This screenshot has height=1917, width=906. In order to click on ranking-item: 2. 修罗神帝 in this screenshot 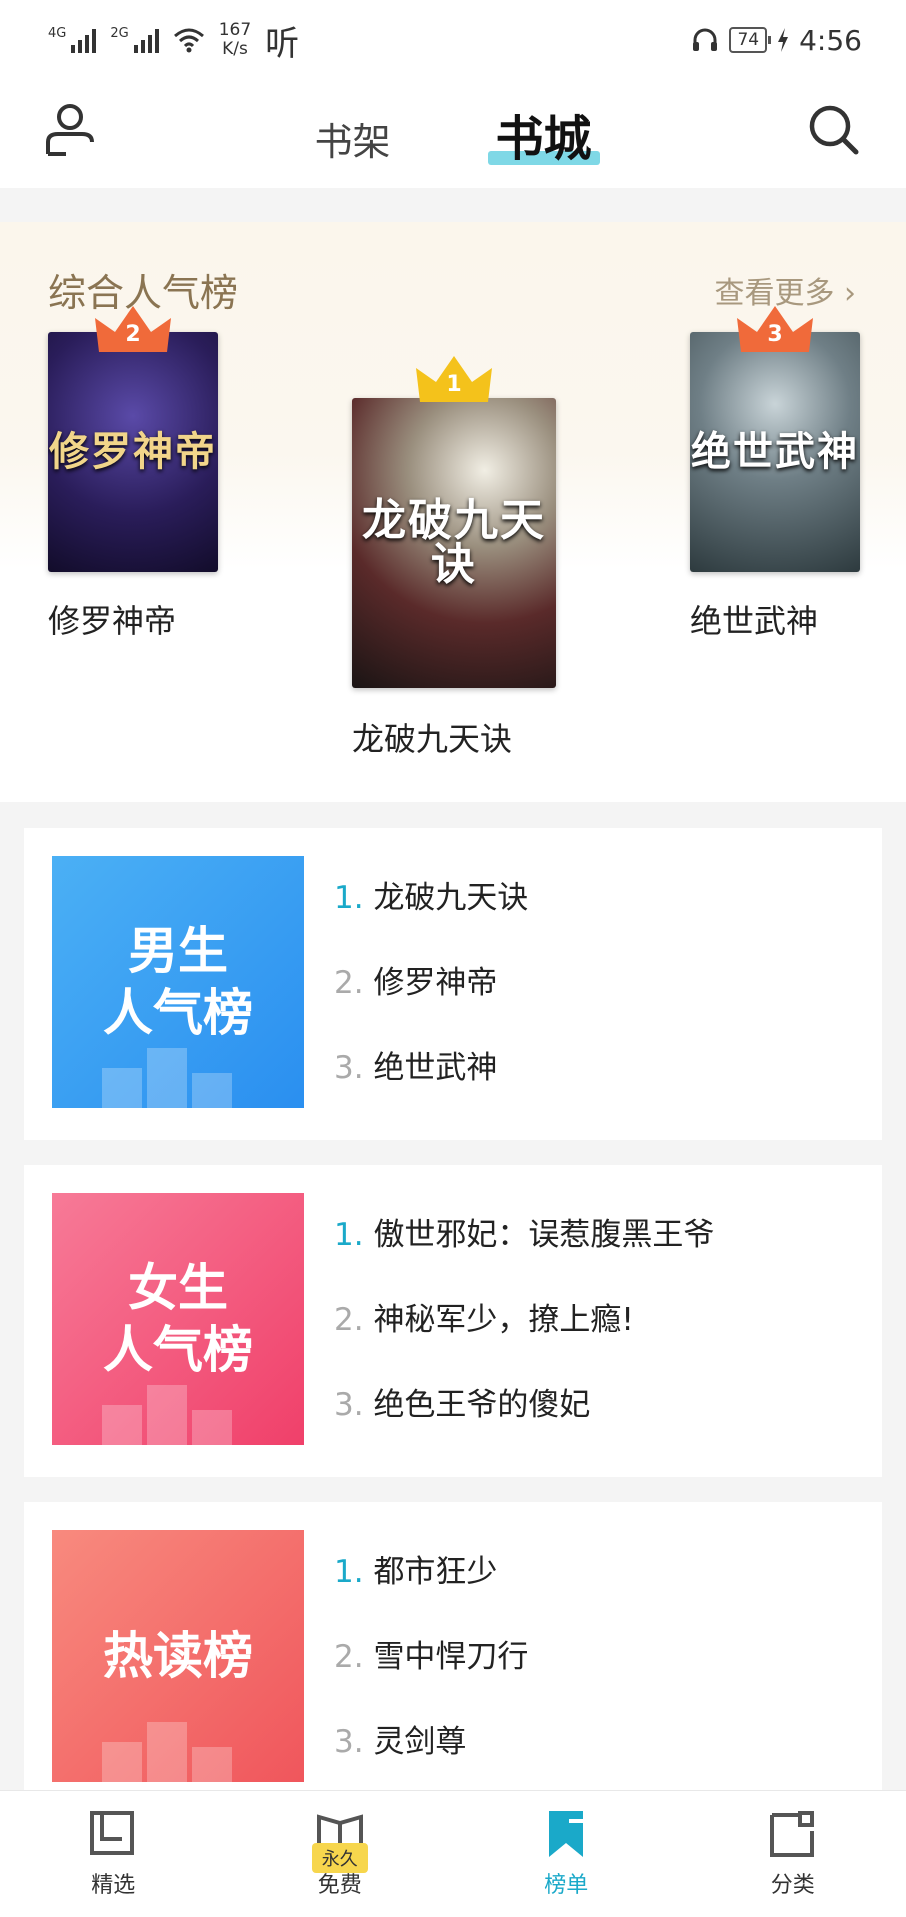, I will do `click(431, 995)`.